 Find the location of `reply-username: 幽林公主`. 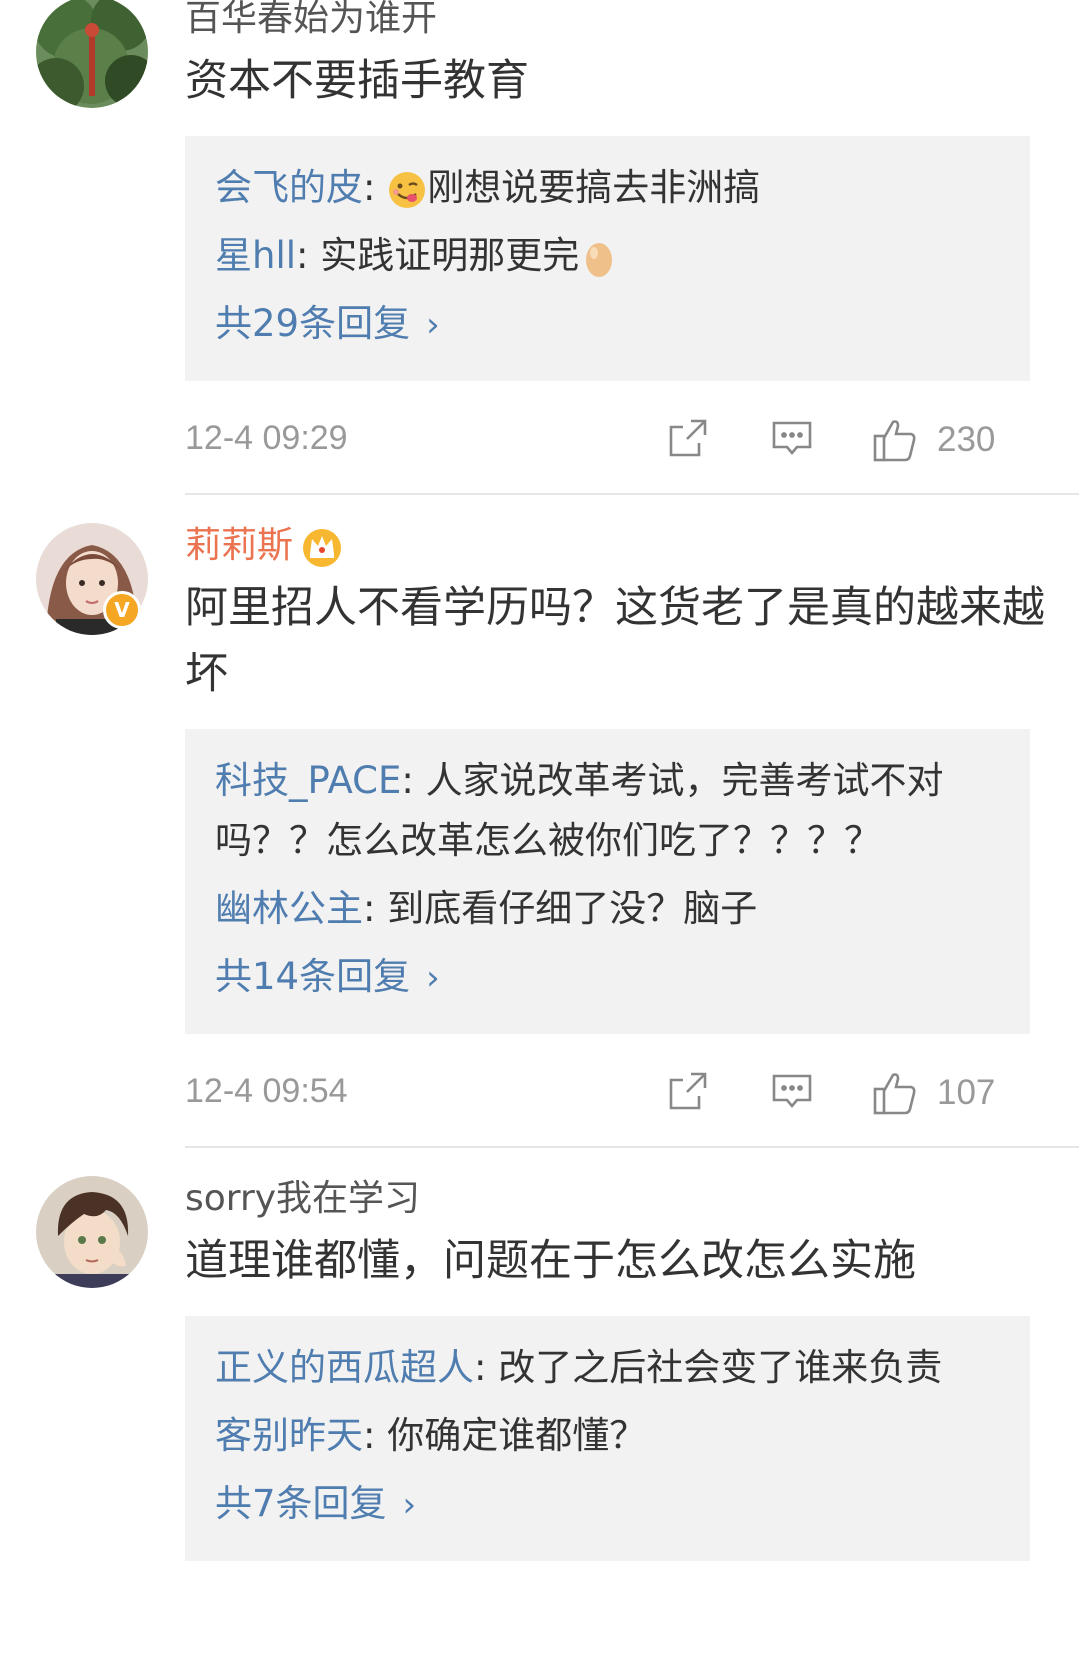

reply-username: 幽林公主 is located at coordinates (289, 908).